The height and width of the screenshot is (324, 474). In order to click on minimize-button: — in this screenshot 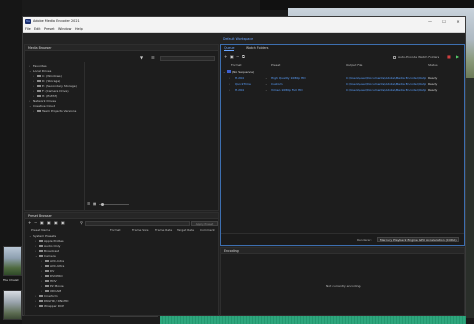, I will do `click(430, 21)`.